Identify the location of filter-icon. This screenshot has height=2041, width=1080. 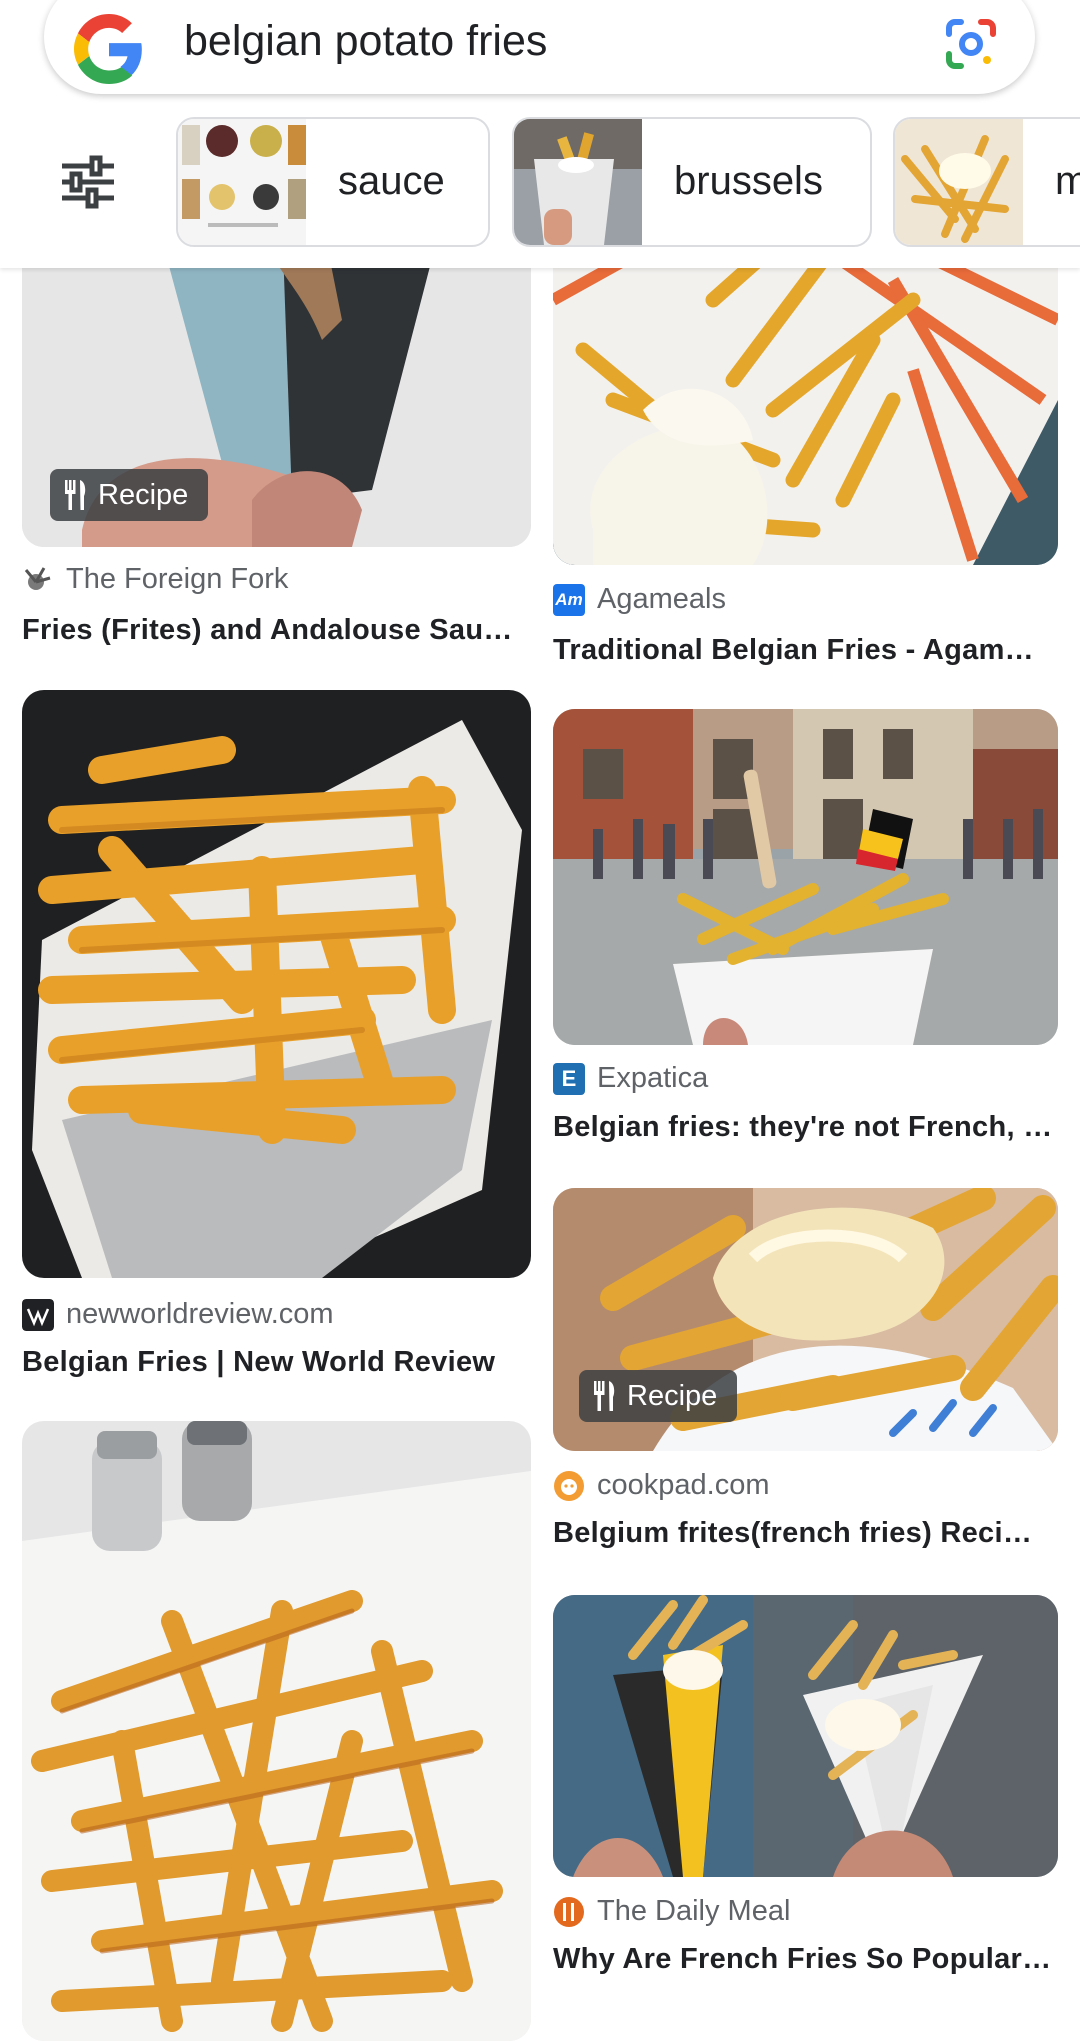
(88, 182).